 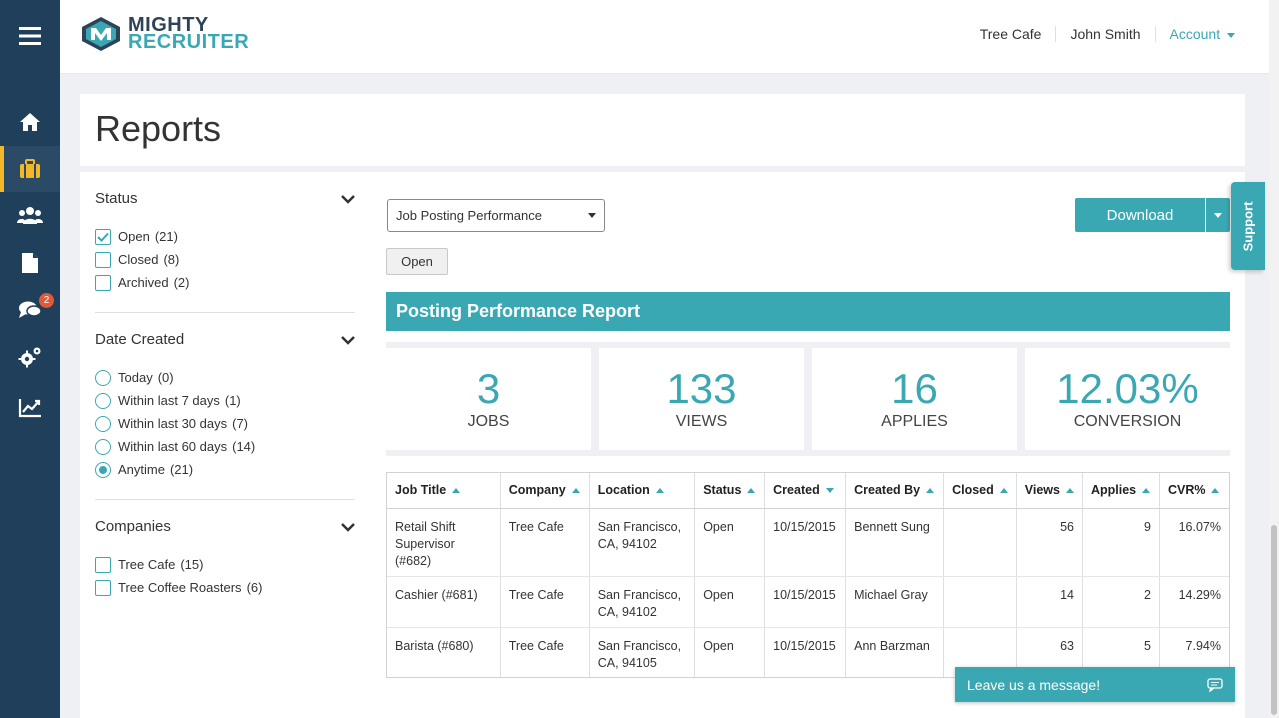 I want to click on column-header: Status, so click(x=730, y=491).